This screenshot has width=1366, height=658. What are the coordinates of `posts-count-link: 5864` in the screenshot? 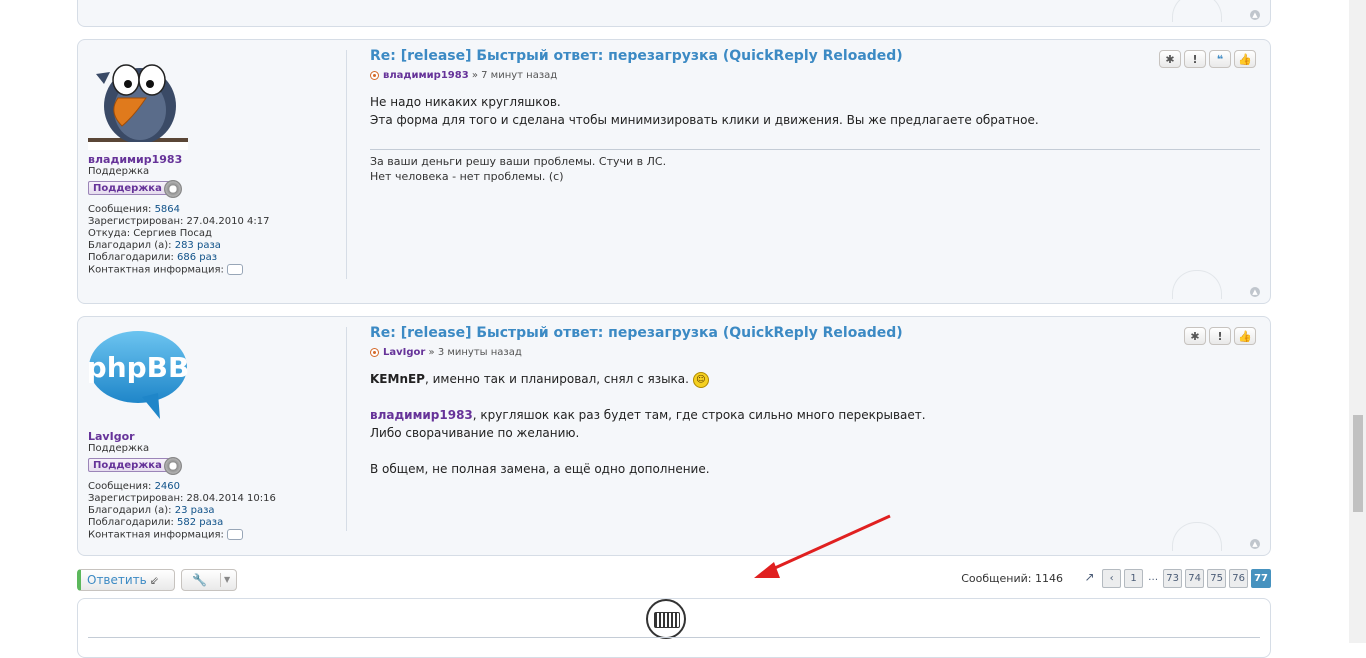 It's located at (167, 209).